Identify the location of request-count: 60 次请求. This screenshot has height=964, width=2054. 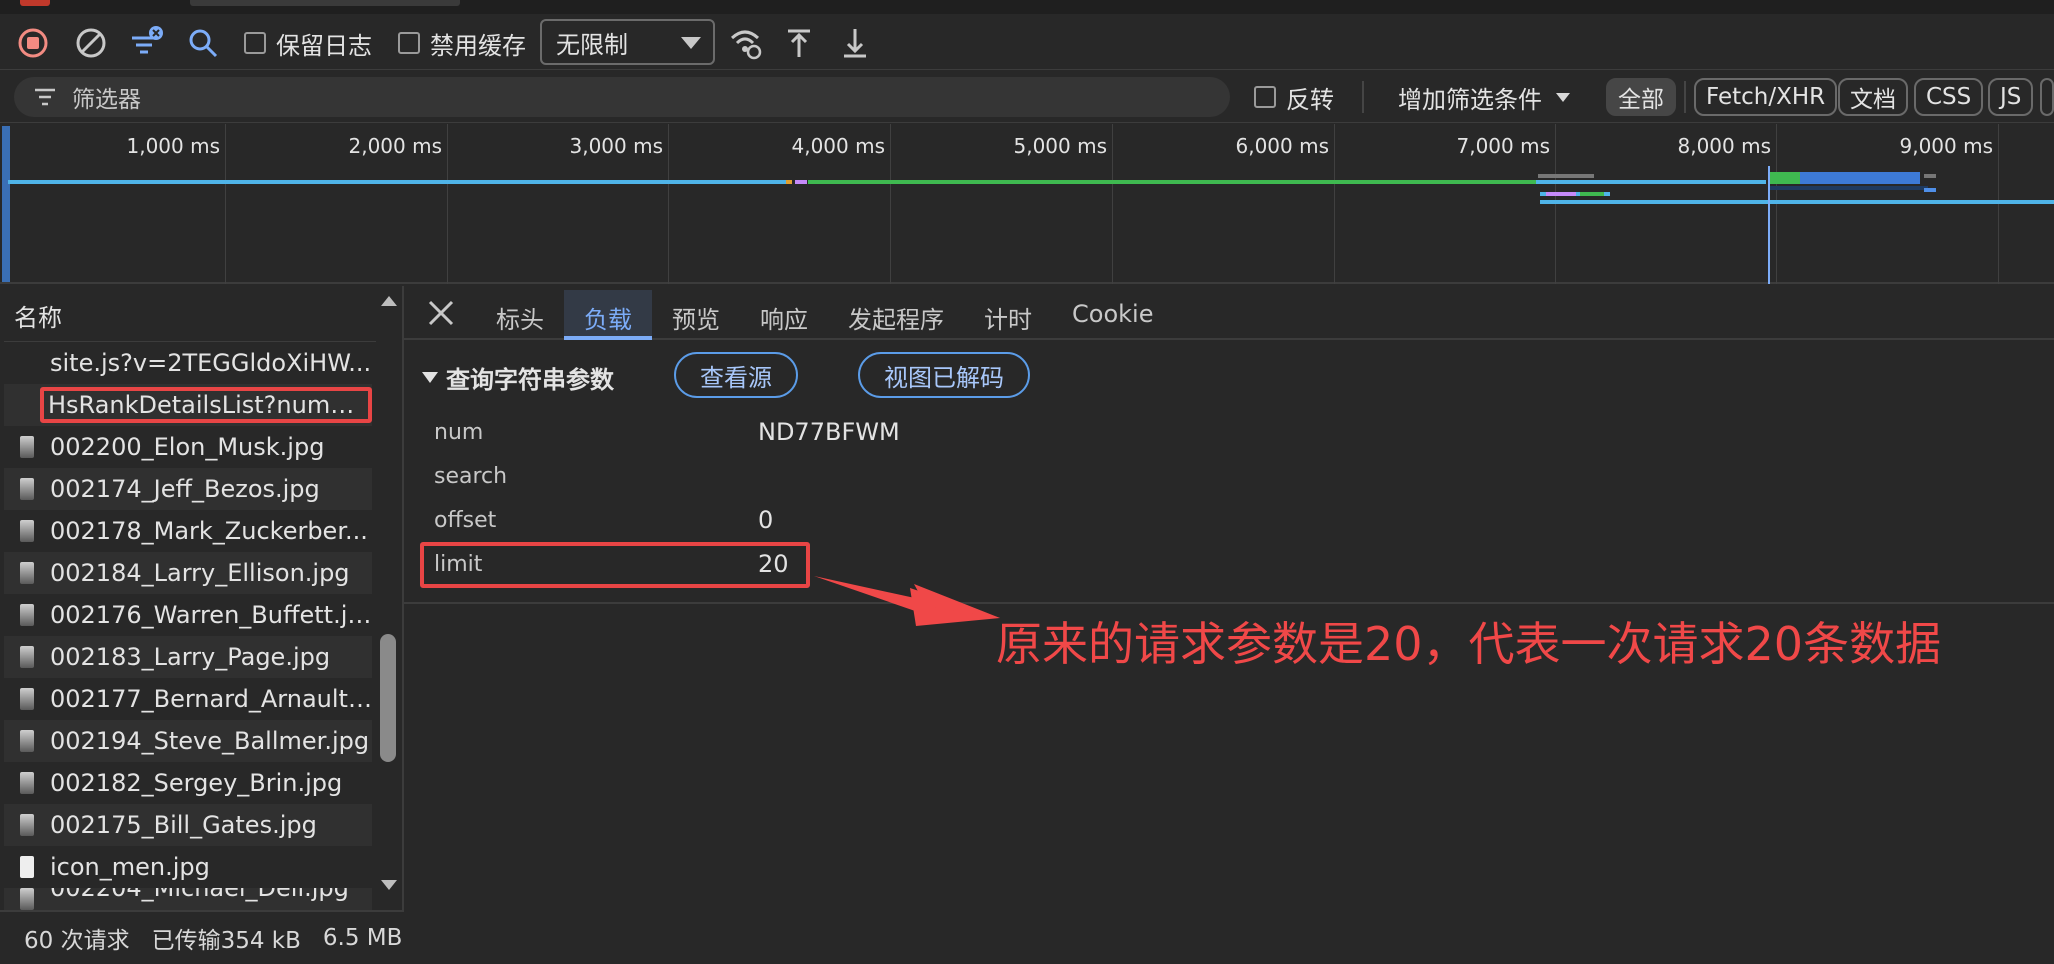
(77, 941).